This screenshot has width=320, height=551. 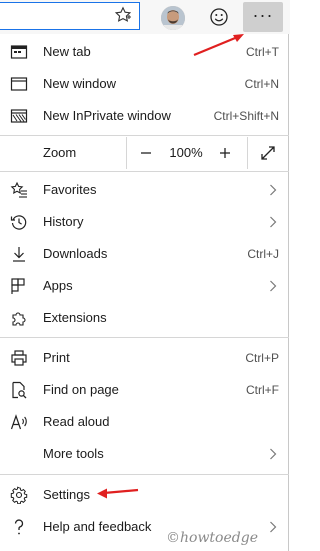 I want to click on gear-icon, so click(x=19, y=495).